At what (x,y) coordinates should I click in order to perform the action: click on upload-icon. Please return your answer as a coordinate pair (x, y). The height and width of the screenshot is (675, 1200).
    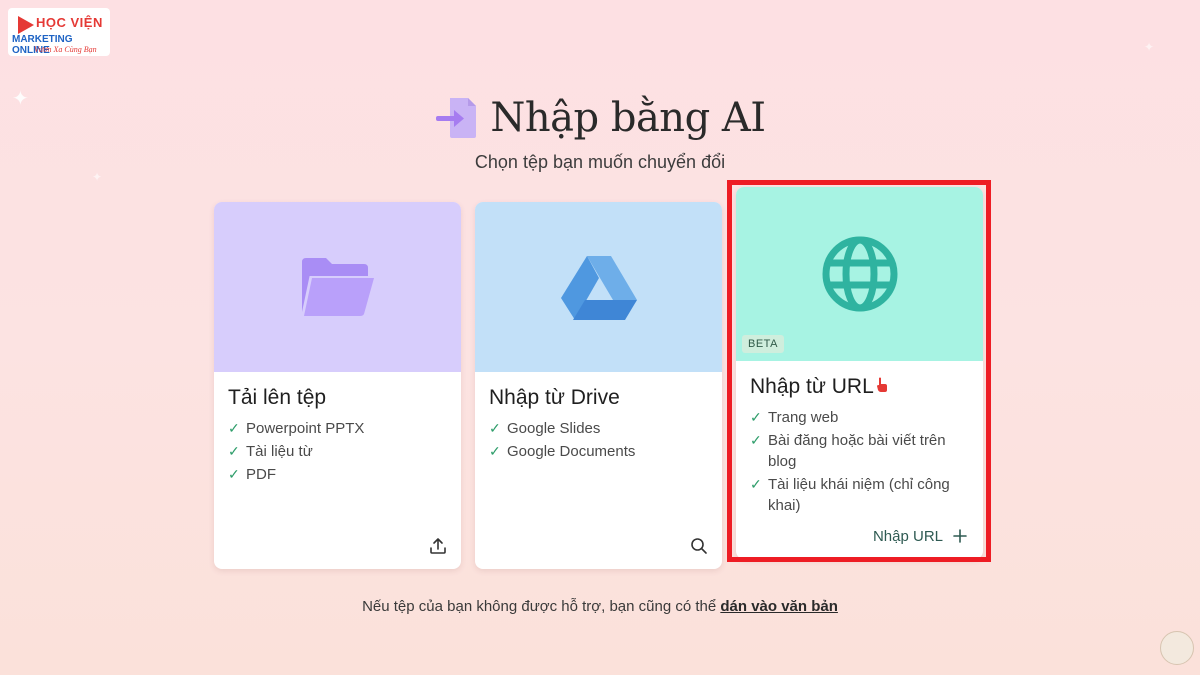
    Looking at the image, I should click on (438, 546).